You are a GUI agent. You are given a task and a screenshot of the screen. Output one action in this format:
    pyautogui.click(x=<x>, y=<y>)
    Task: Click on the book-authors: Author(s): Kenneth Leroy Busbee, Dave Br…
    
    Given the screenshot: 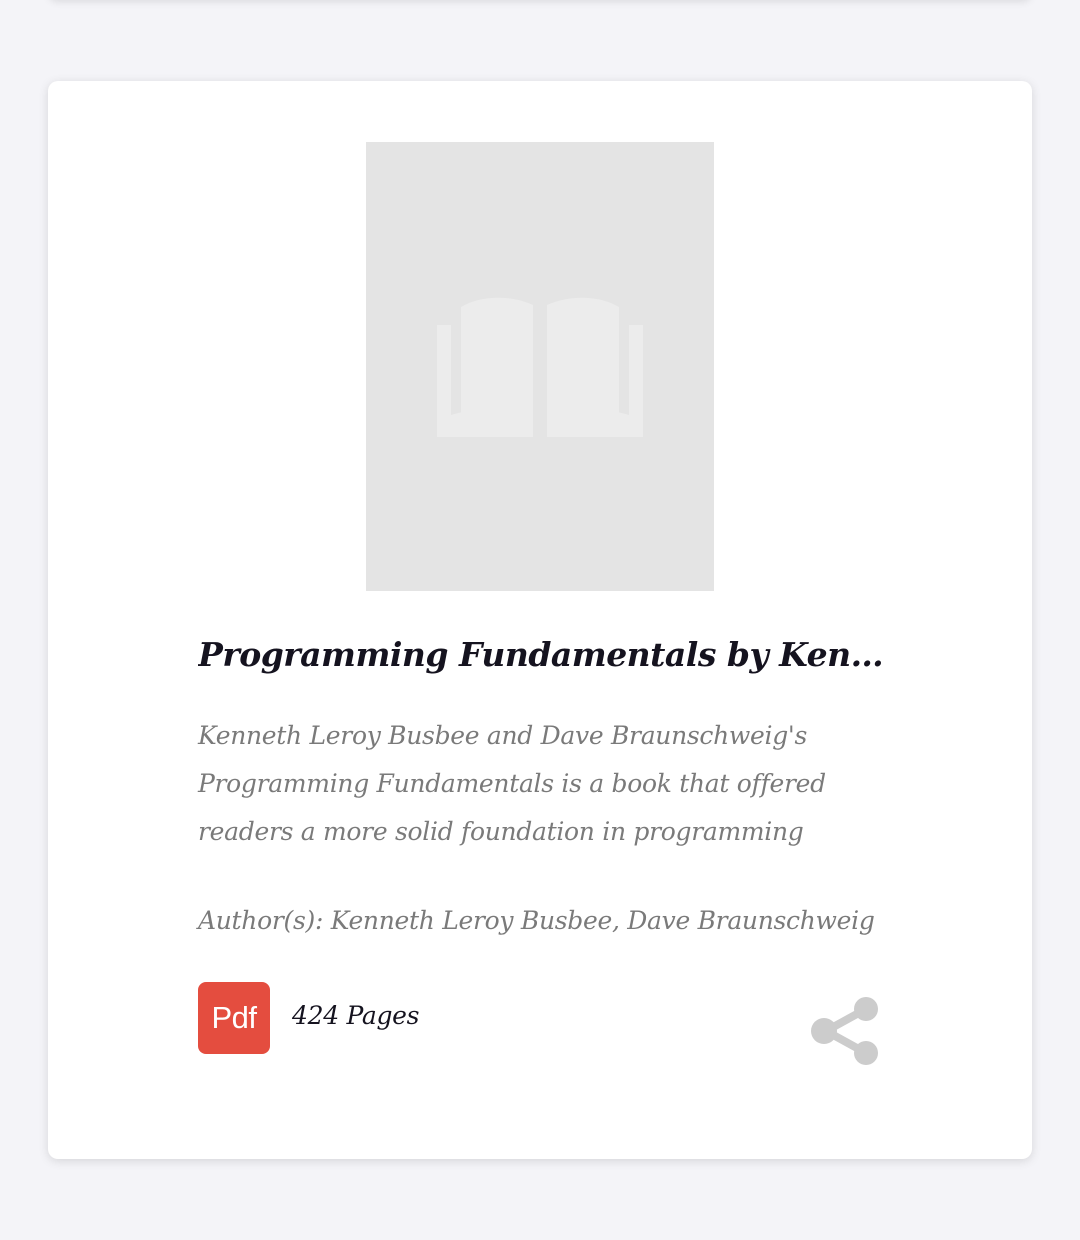 What is the action you would take?
    pyautogui.click(x=548, y=921)
    